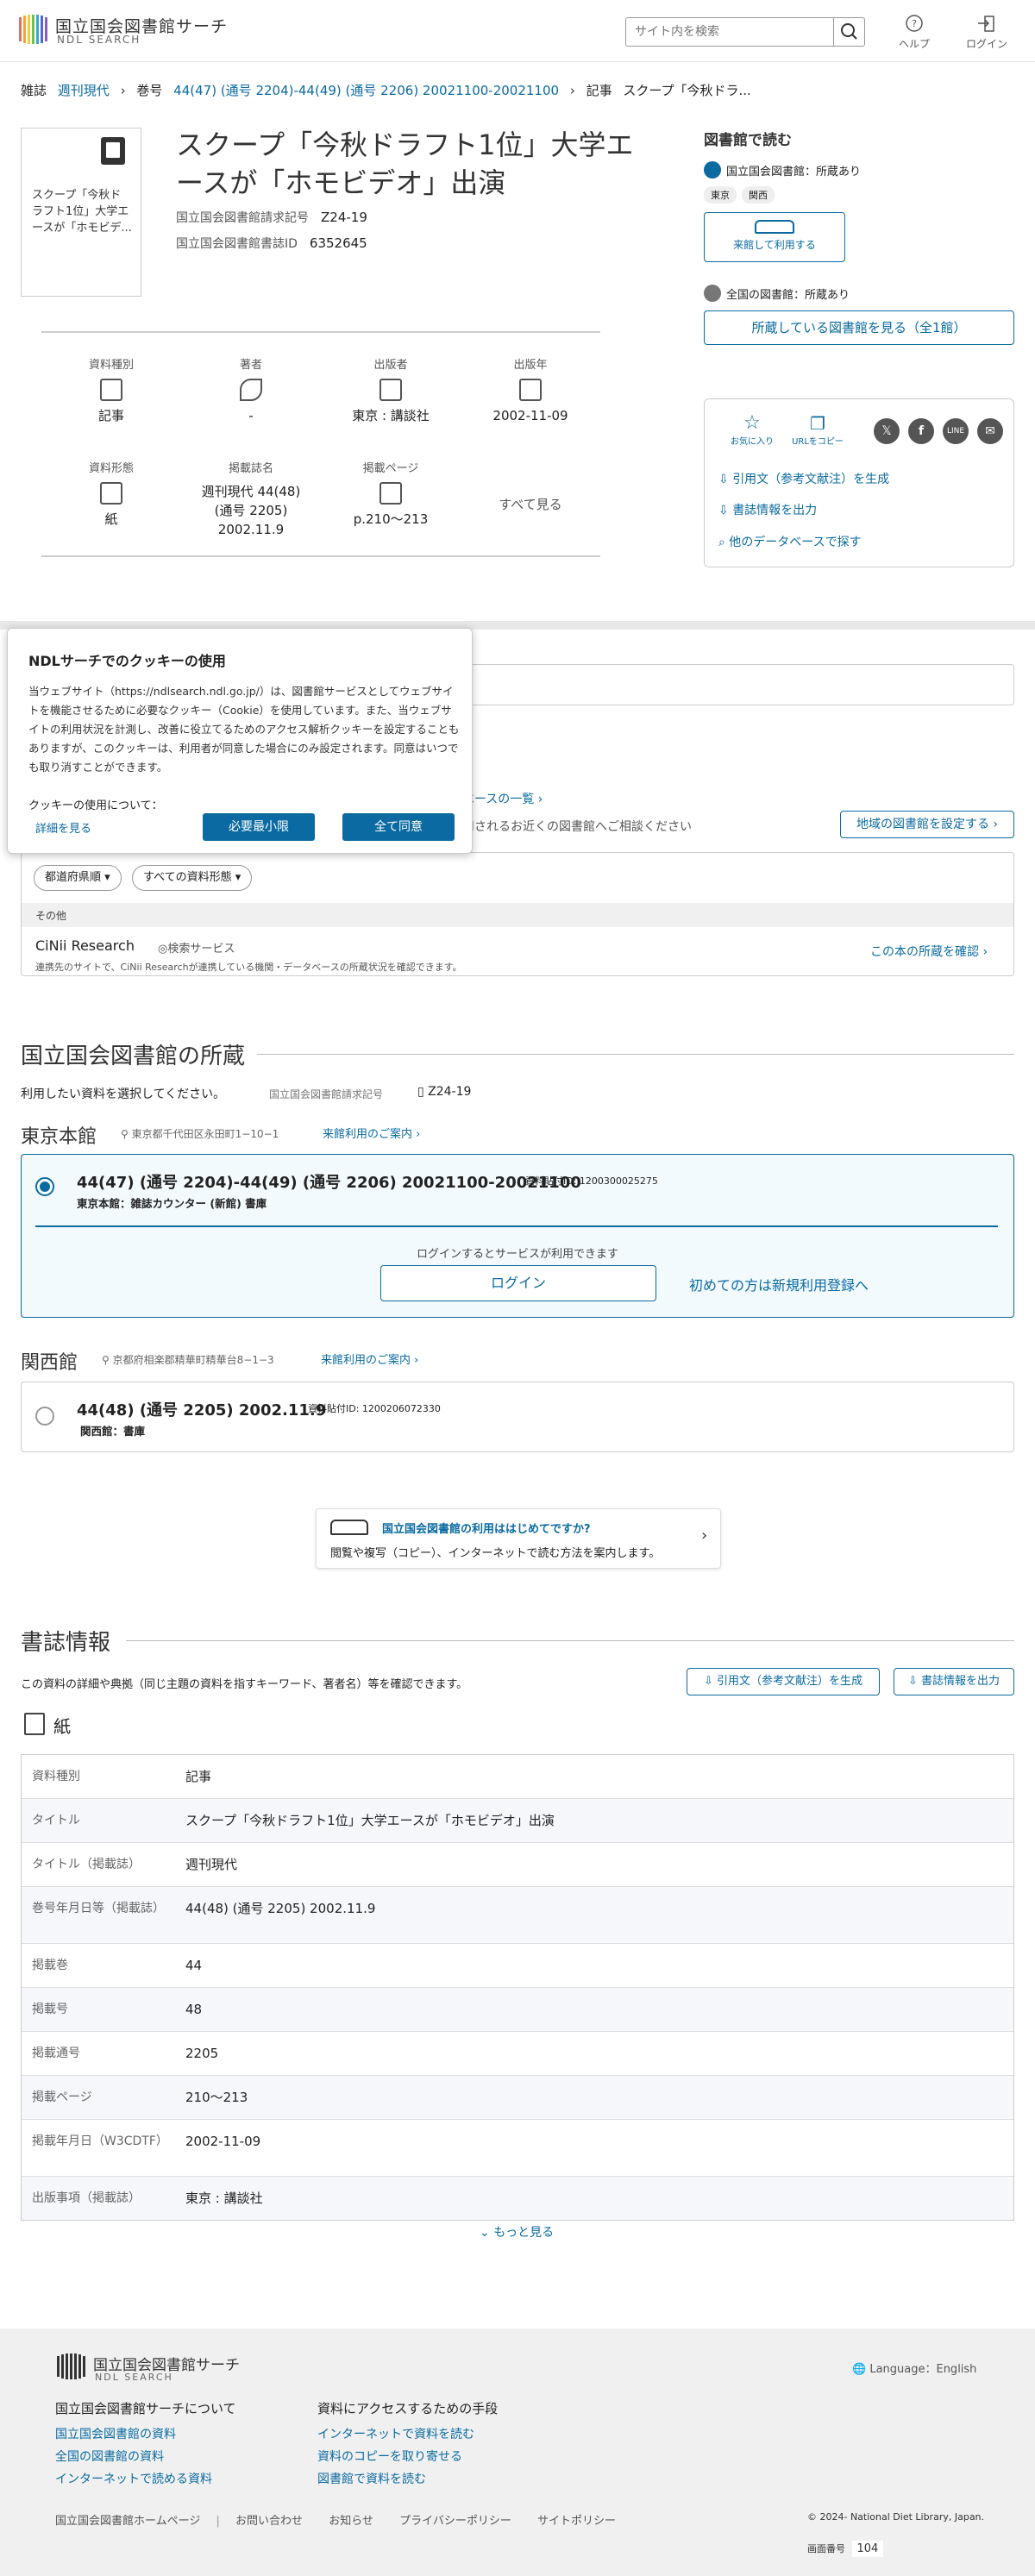 The image size is (1035, 2576). Describe the element at coordinates (34, 1724) in the screenshot. I see `paper-icon` at that location.